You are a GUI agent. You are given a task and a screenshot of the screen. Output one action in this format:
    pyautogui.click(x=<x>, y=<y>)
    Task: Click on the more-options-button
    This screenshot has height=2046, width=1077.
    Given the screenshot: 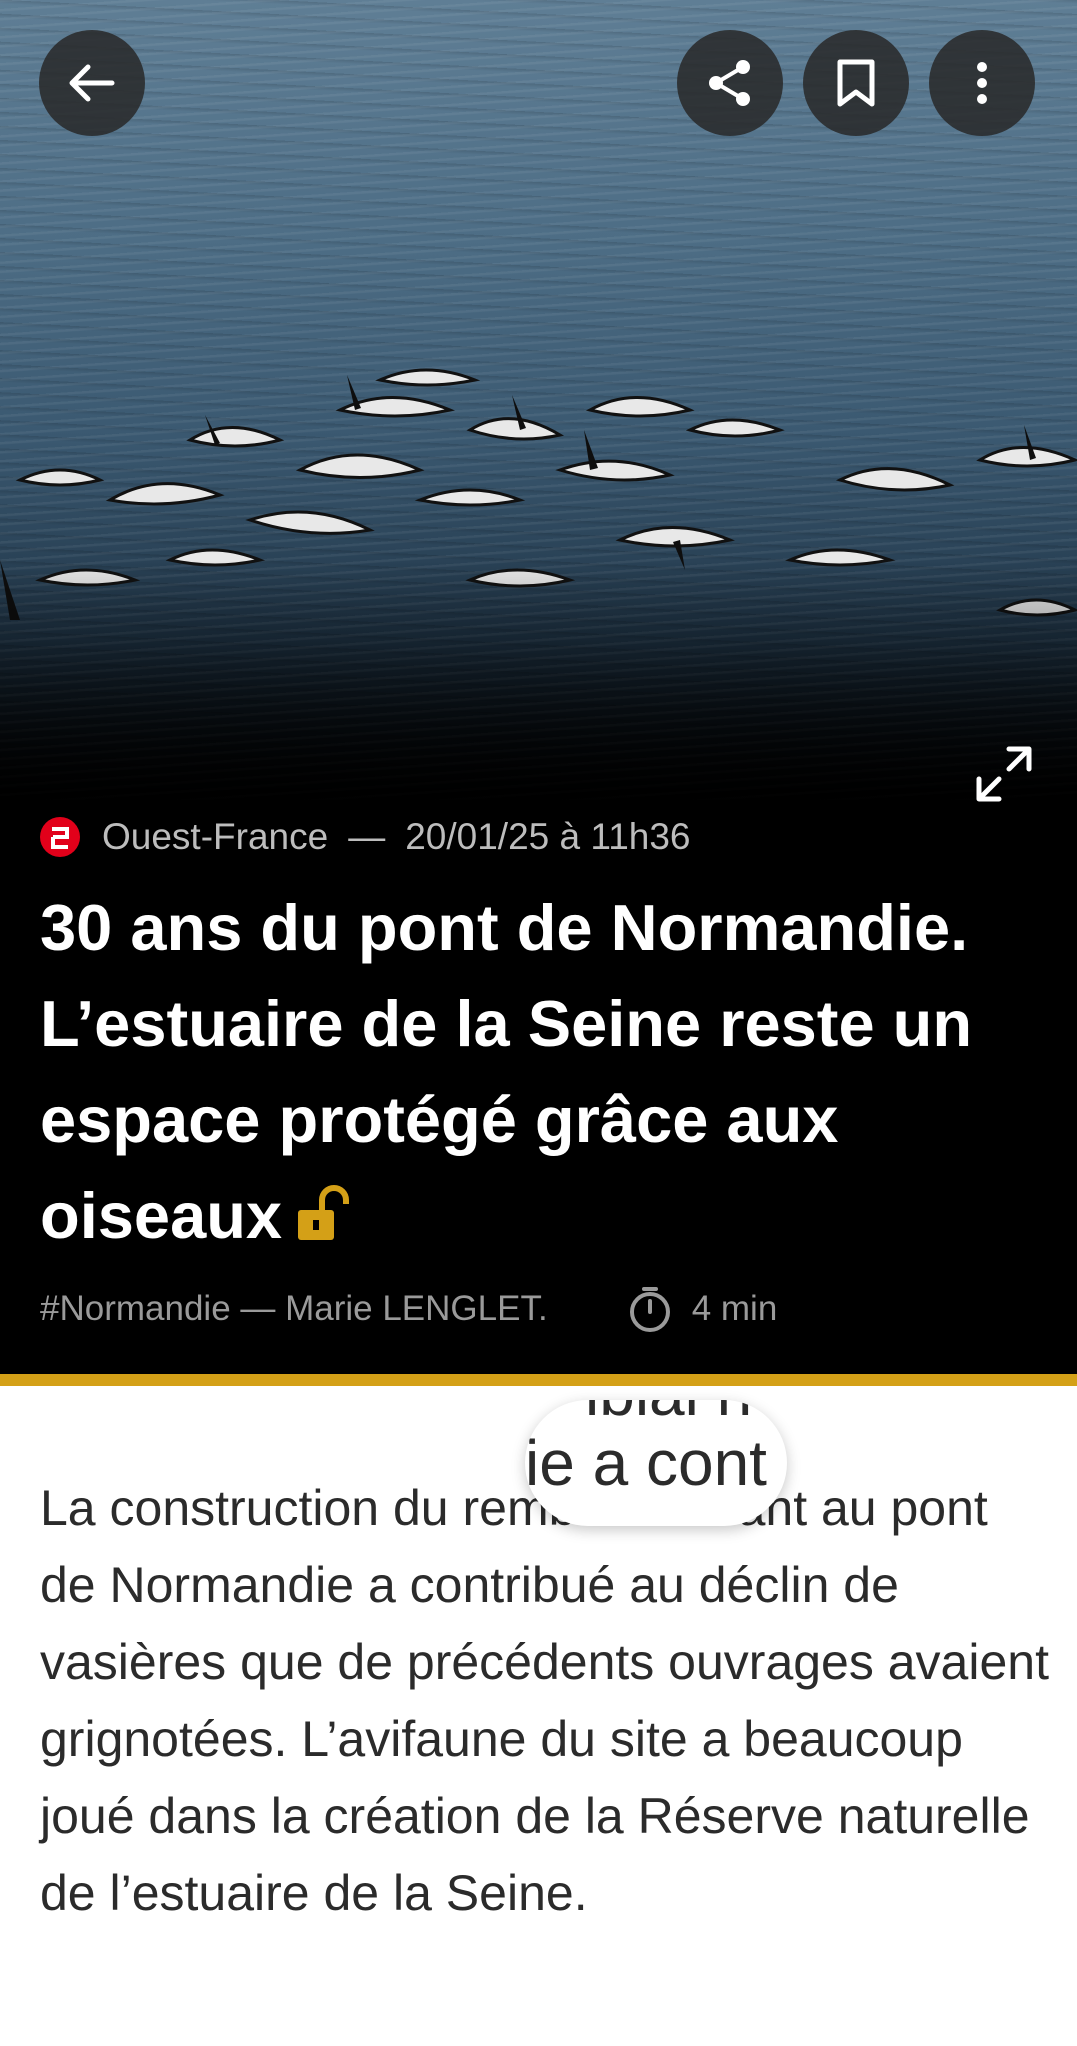 What is the action you would take?
    pyautogui.click(x=982, y=83)
    